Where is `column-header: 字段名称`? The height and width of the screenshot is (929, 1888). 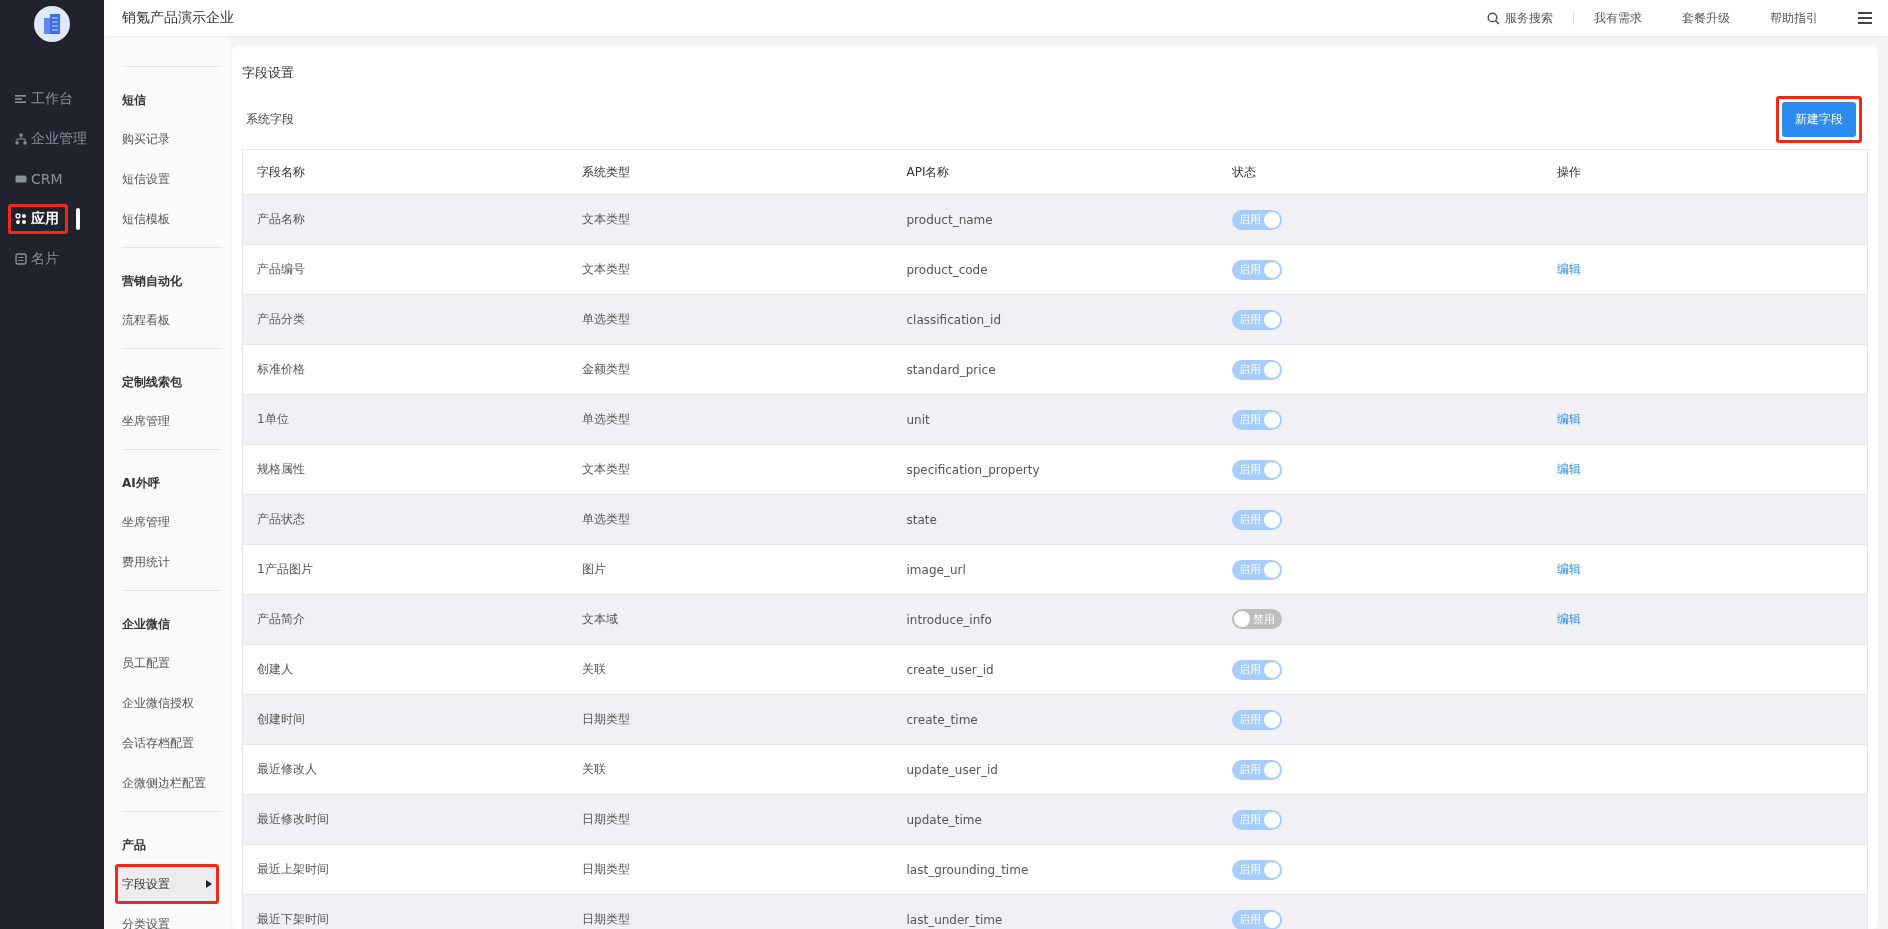 column-header: 字段名称 is located at coordinates (405, 172).